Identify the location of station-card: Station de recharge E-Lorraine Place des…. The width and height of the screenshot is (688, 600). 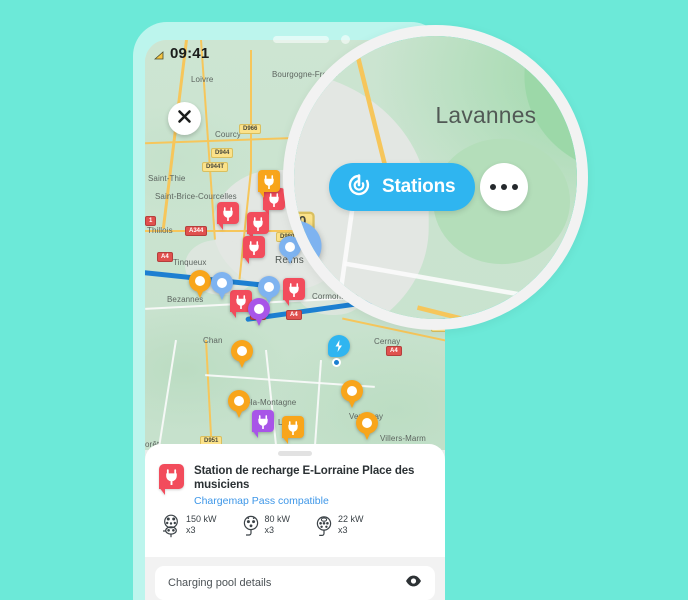
(295, 500).